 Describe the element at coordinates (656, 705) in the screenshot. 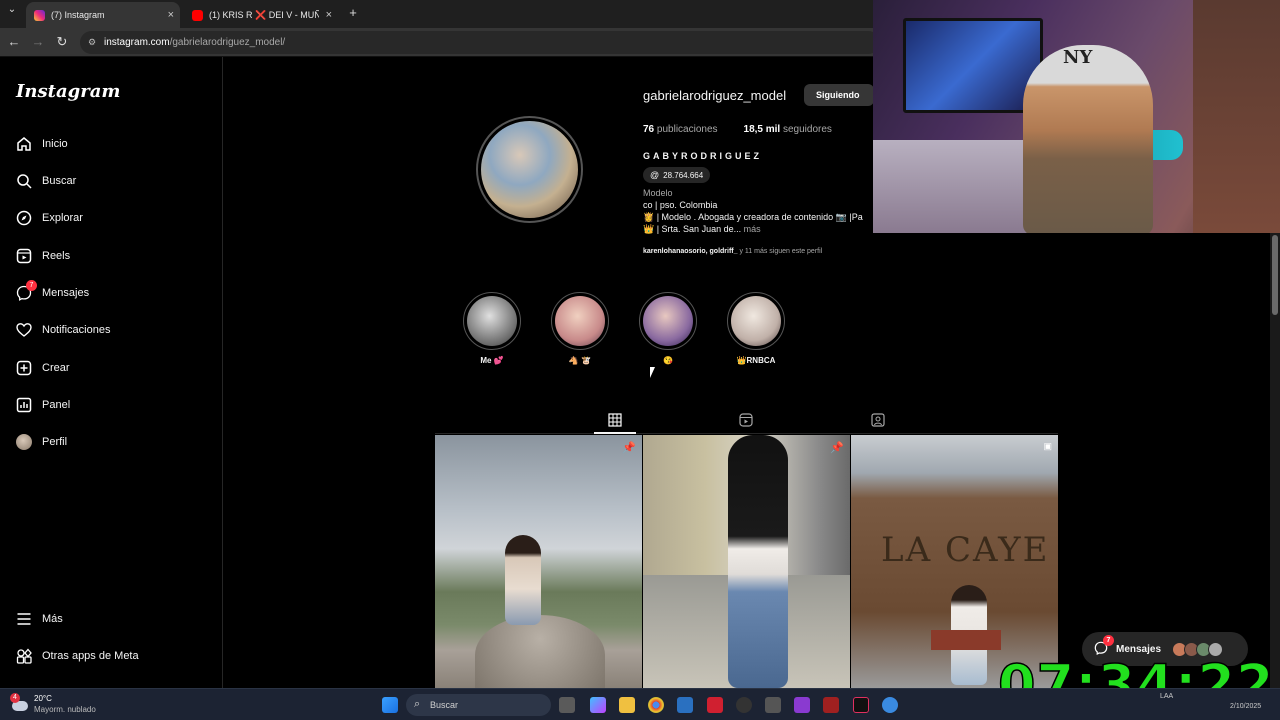

I see `chrome-icon` at that location.